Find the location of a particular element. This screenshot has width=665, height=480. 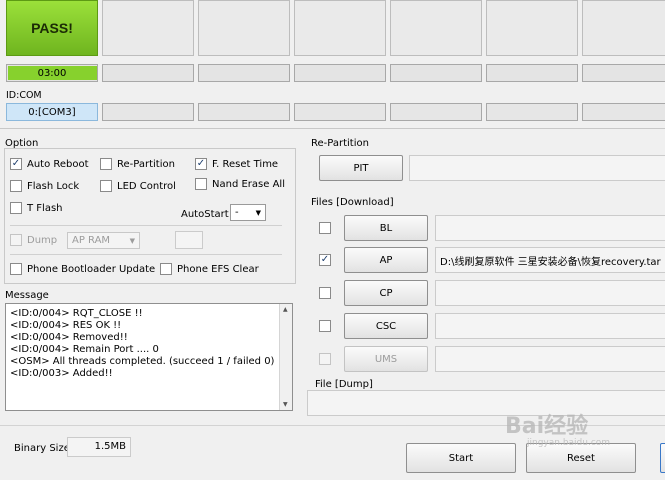

f-reset-time-checkbox: ✓ F. Reset Time is located at coordinates (236, 164).